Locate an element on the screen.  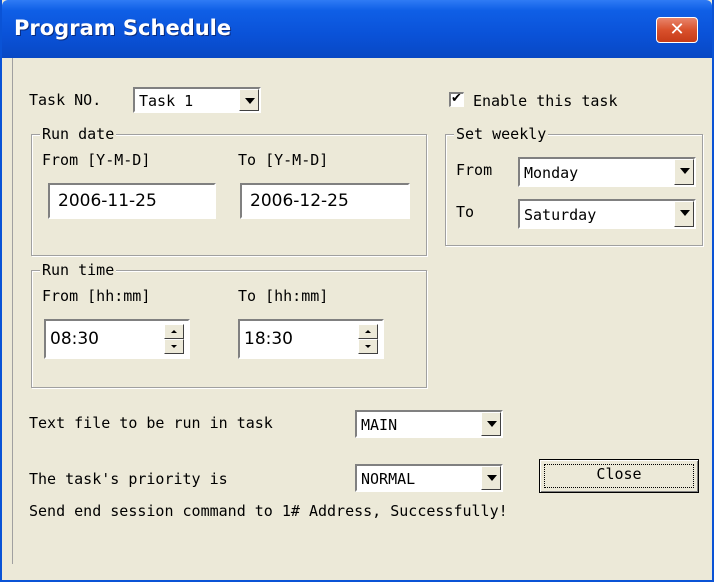
window-close-button: ✕ is located at coordinates (677, 30).